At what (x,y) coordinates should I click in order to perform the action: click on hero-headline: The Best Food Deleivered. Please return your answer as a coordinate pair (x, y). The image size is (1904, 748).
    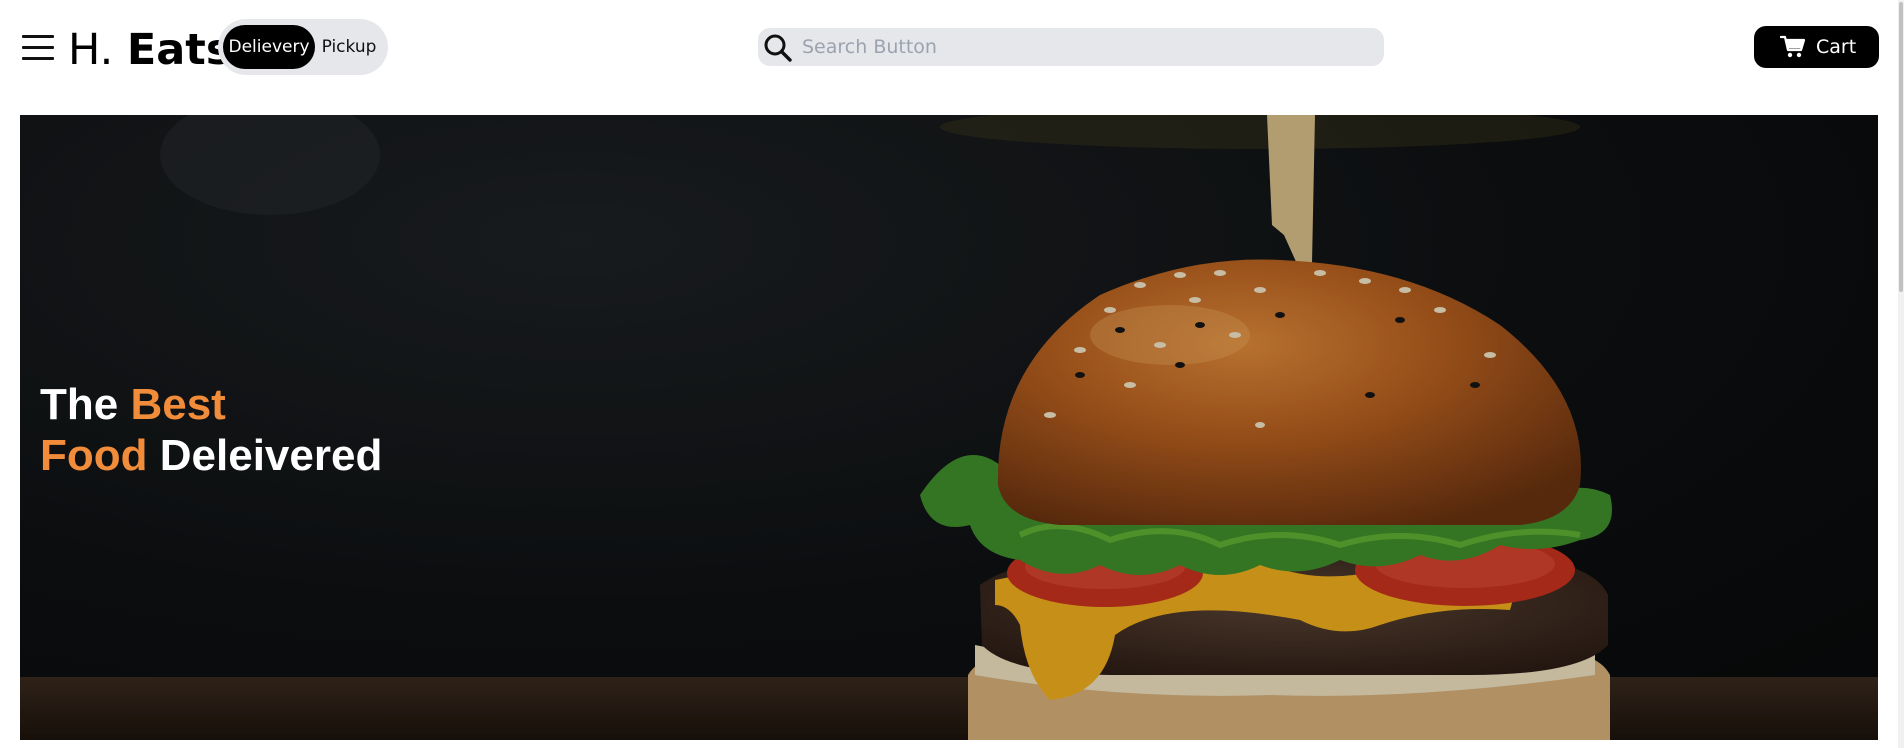
    Looking at the image, I should click on (211, 430).